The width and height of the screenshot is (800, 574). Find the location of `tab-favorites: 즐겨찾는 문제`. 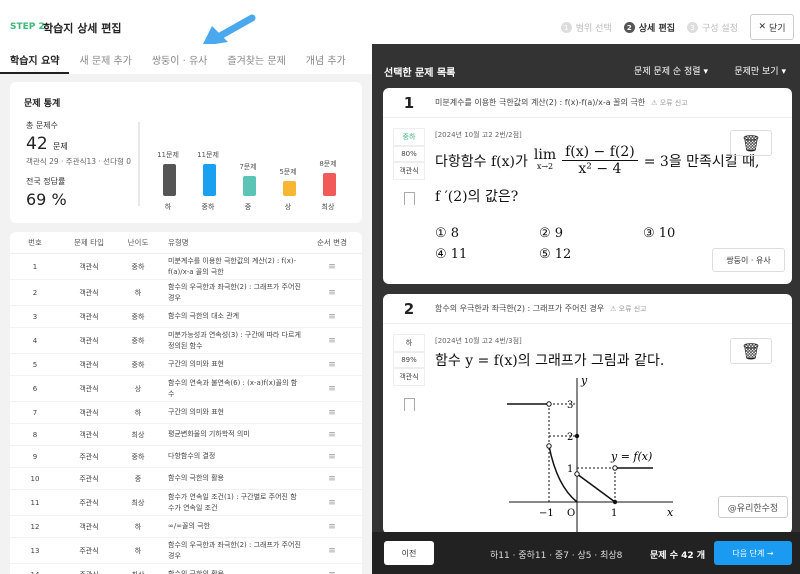

tab-favorites: 즐겨찾는 문제 is located at coordinates (256, 59).